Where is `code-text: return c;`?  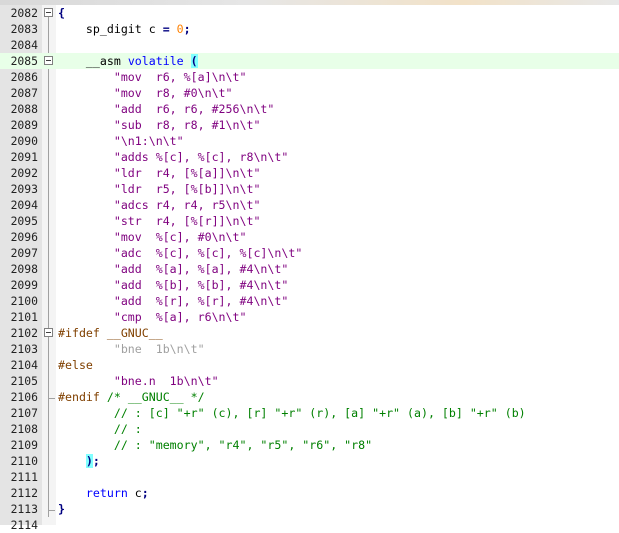 code-text: return c; is located at coordinates (103, 493).